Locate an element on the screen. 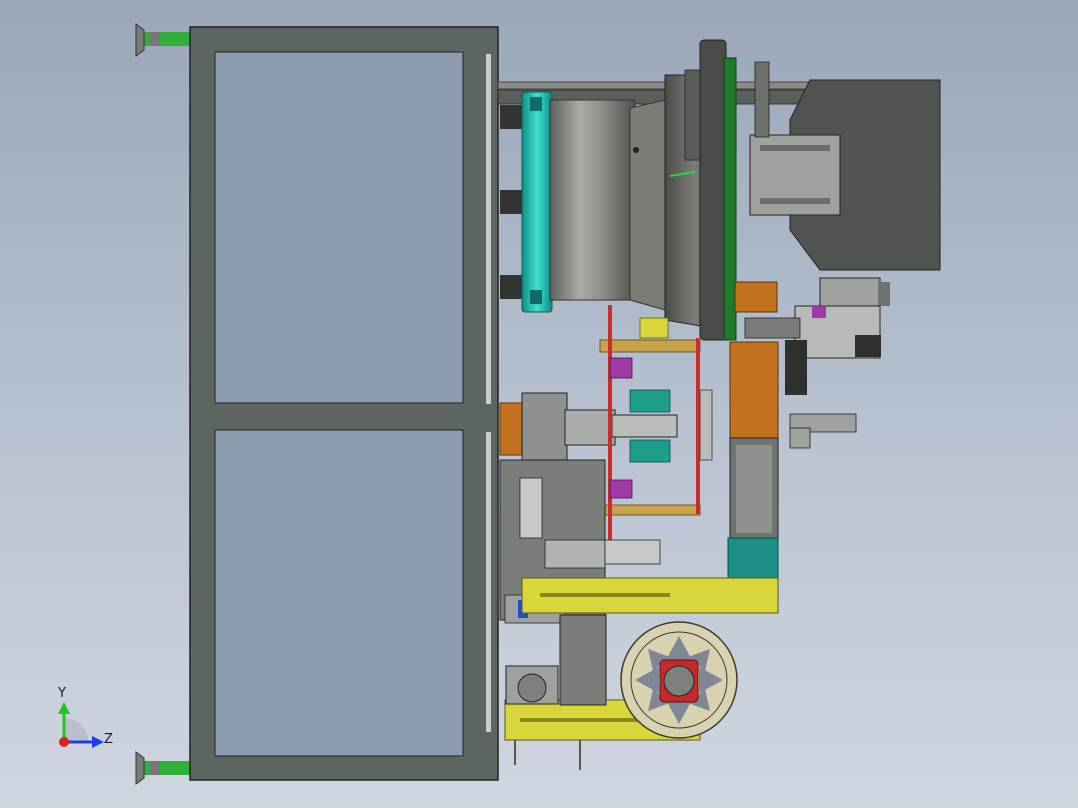 This screenshot has width=1078, height=808. triad-z-label: Z is located at coordinates (108, 739).